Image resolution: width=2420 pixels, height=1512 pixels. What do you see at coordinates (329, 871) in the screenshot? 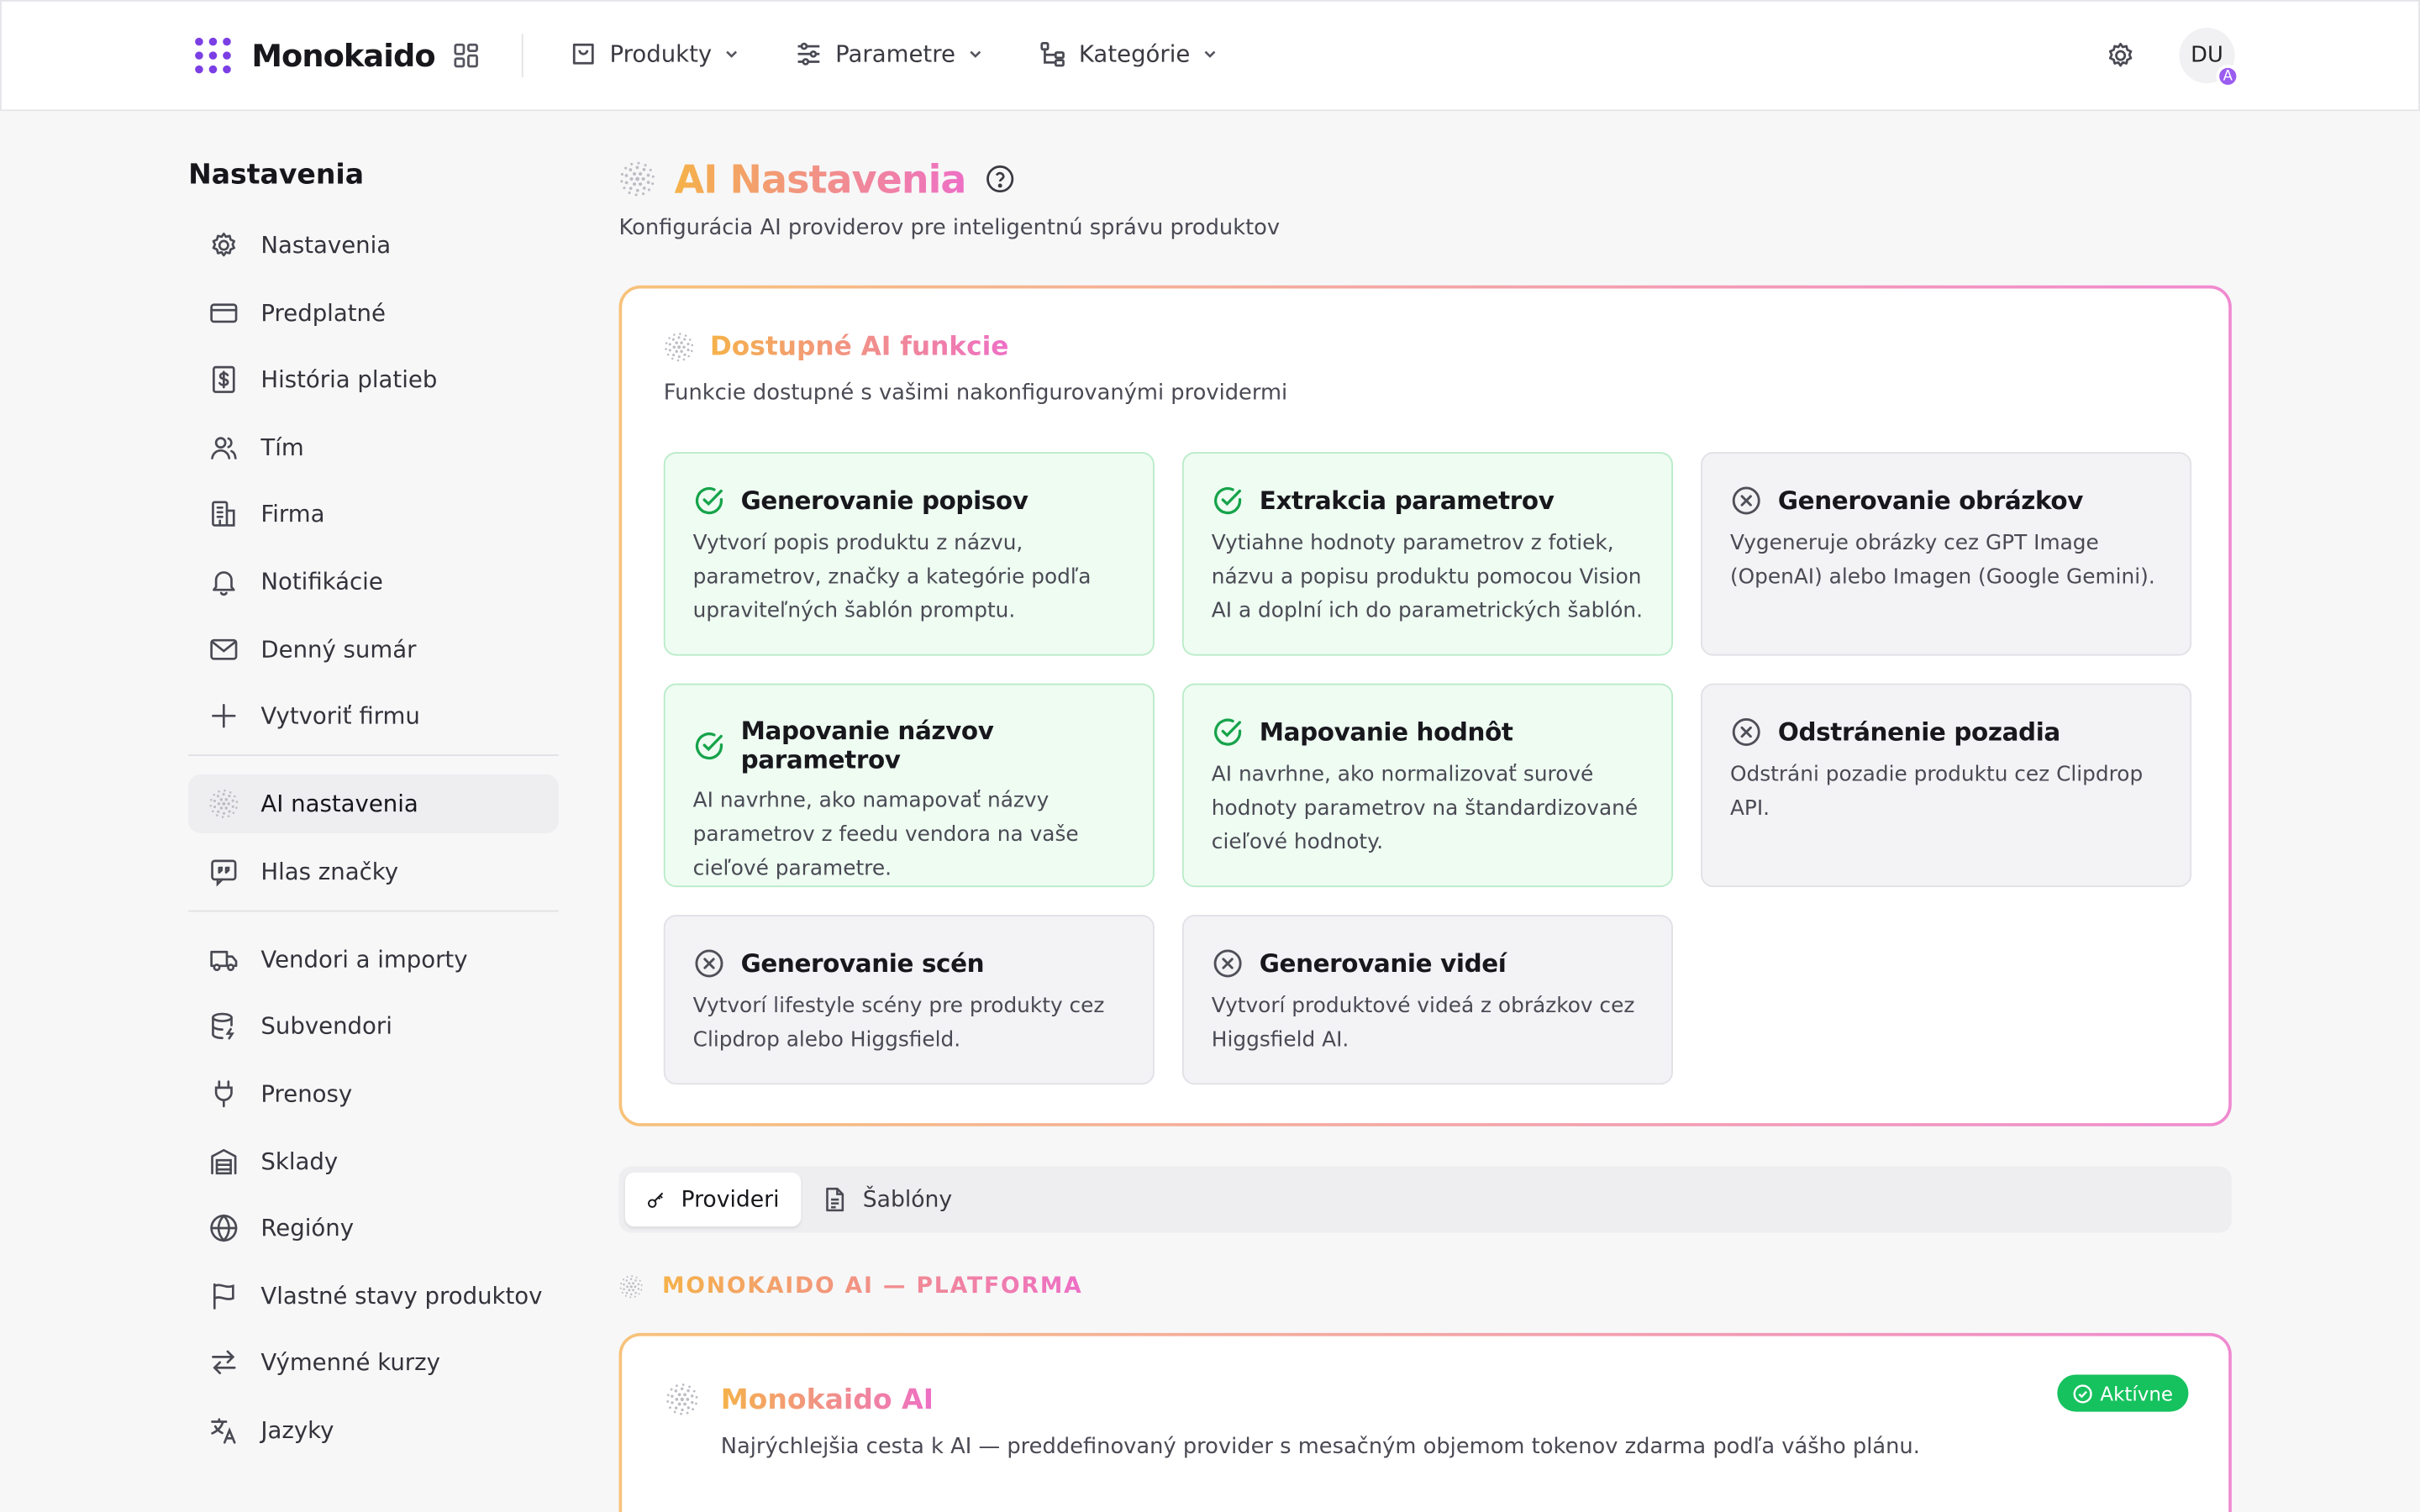
I see `sidebar-item-label: Hlas značky` at bounding box center [329, 871].